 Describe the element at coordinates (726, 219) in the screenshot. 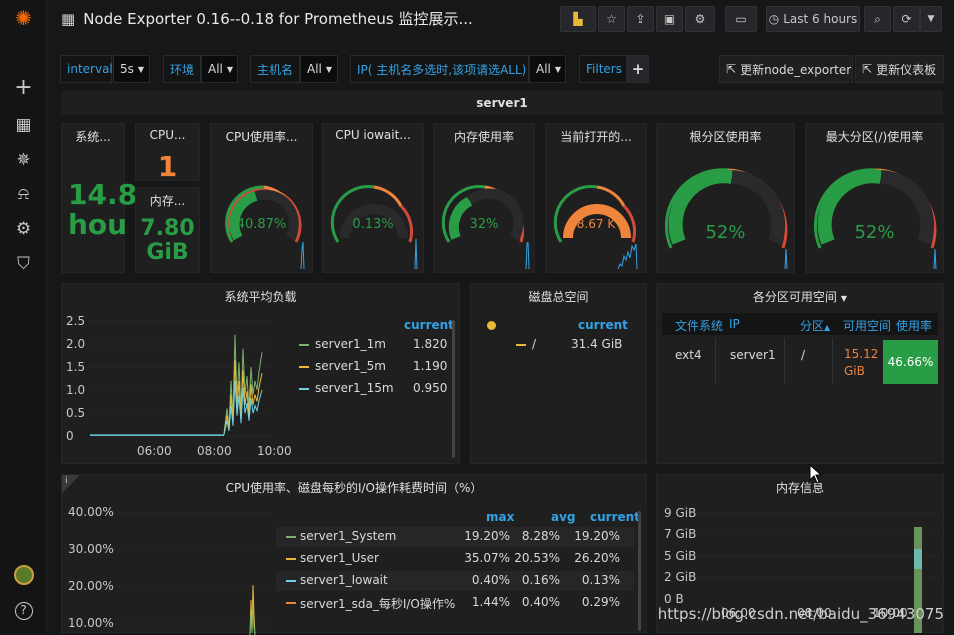

I see `root-partition-gauge` at that location.